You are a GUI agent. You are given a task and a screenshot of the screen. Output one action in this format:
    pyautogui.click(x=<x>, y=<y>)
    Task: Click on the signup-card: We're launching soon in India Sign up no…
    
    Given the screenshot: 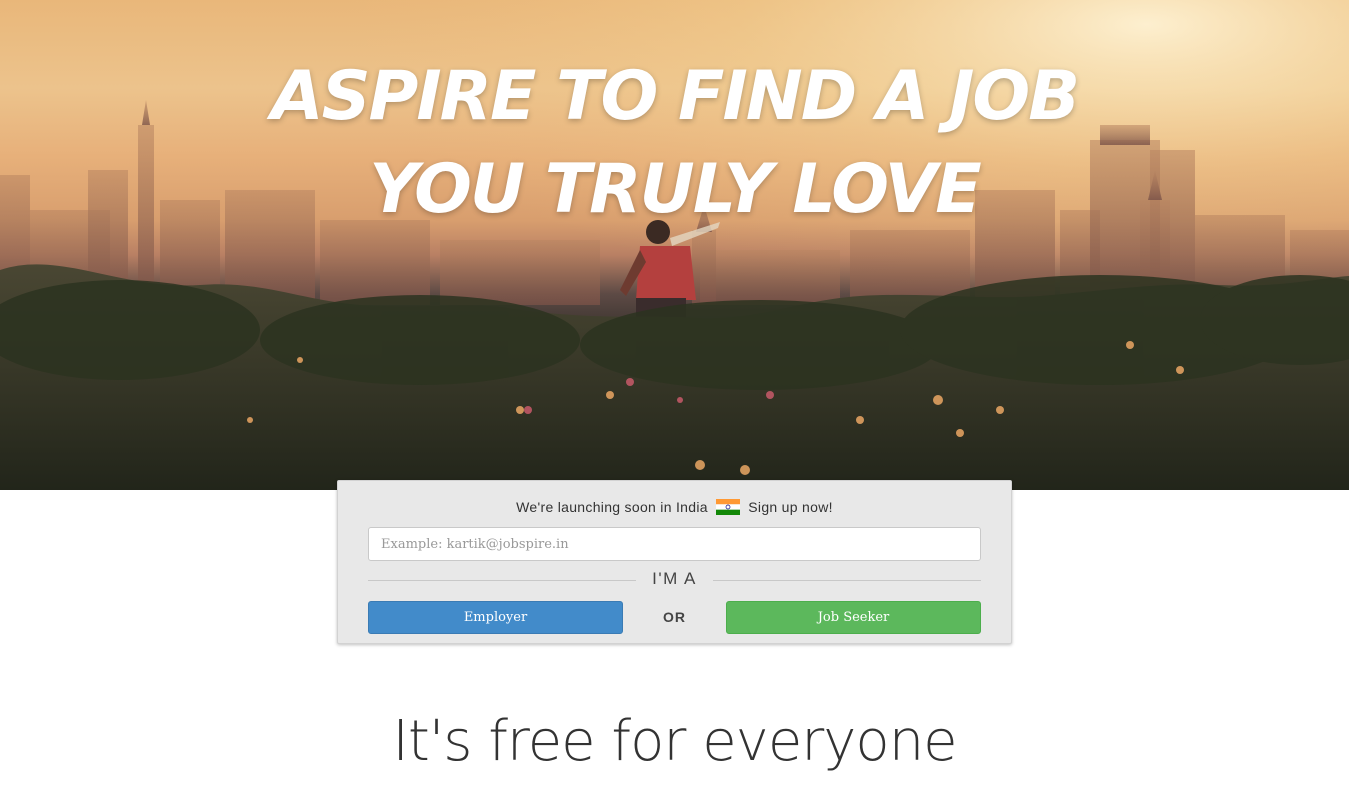 What is the action you would take?
    pyautogui.click(x=674, y=562)
    